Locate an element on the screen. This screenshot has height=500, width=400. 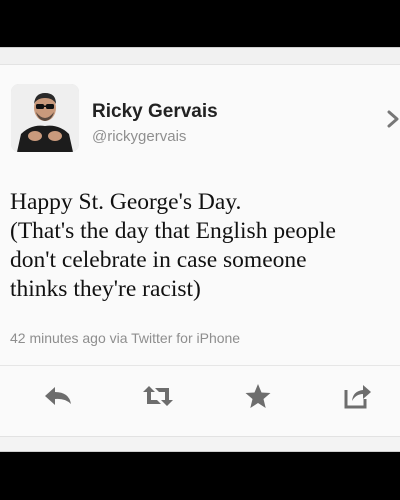
share-icon is located at coordinates (357, 397).